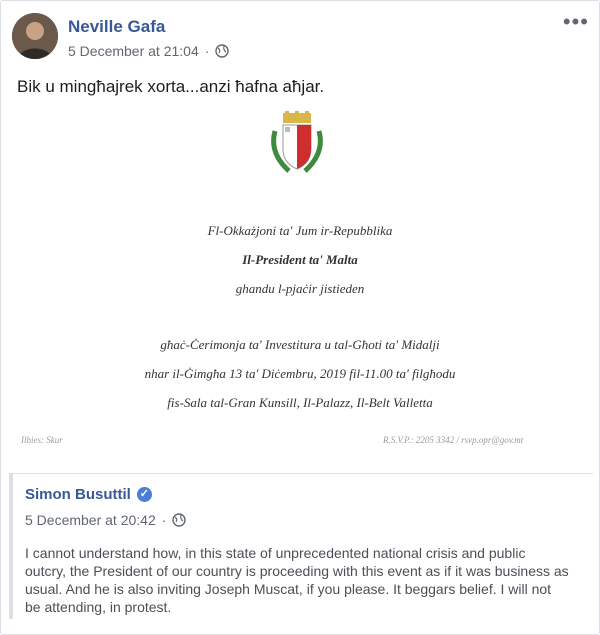  I want to click on shared-post-meta: 5 December at 20:42 ·, so click(106, 520).